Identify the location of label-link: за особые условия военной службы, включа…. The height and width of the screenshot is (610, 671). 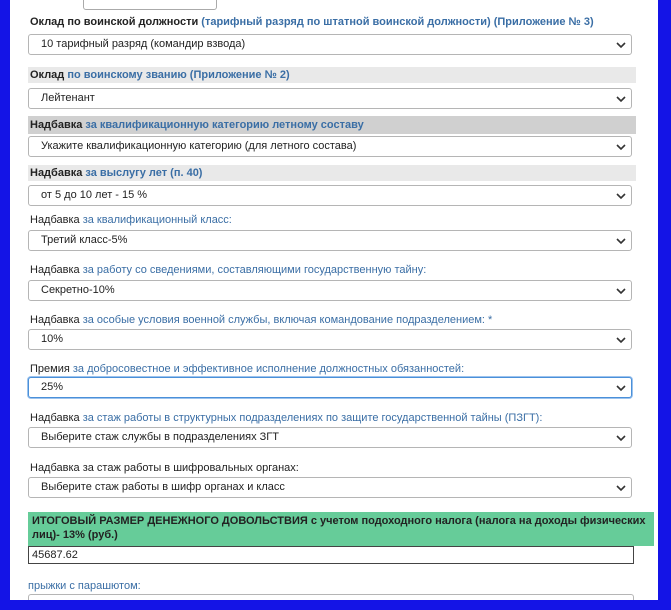
(288, 320).